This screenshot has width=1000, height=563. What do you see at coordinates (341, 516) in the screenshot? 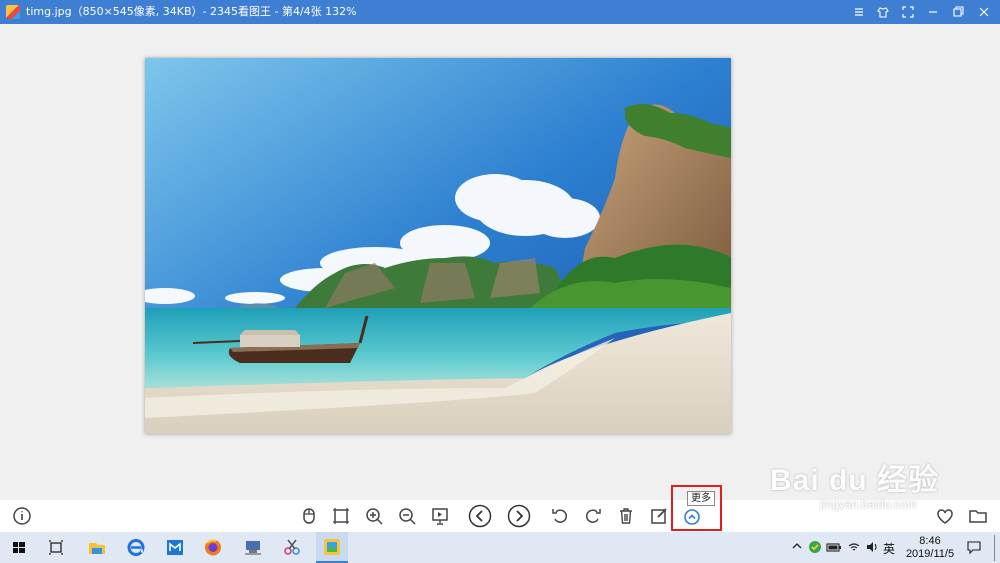
I see `fit-window-icon` at bounding box center [341, 516].